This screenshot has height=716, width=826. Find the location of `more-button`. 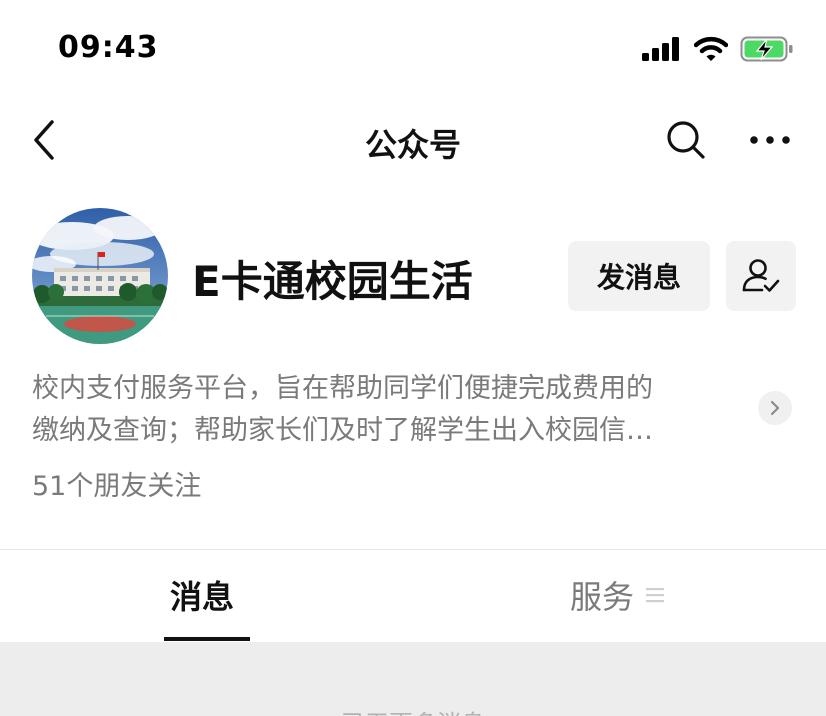

more-button is located at coordinates (770, 140).